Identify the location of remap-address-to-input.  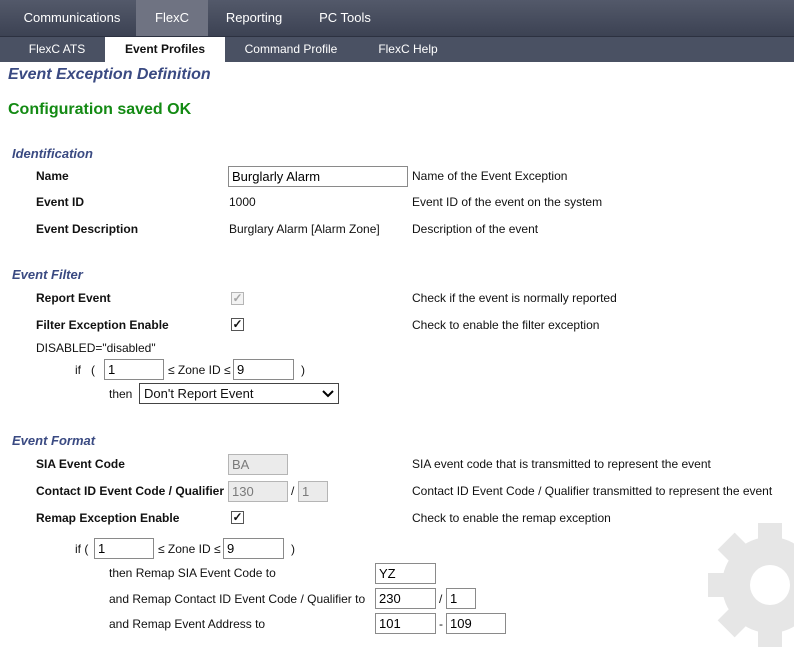
(476, 623).